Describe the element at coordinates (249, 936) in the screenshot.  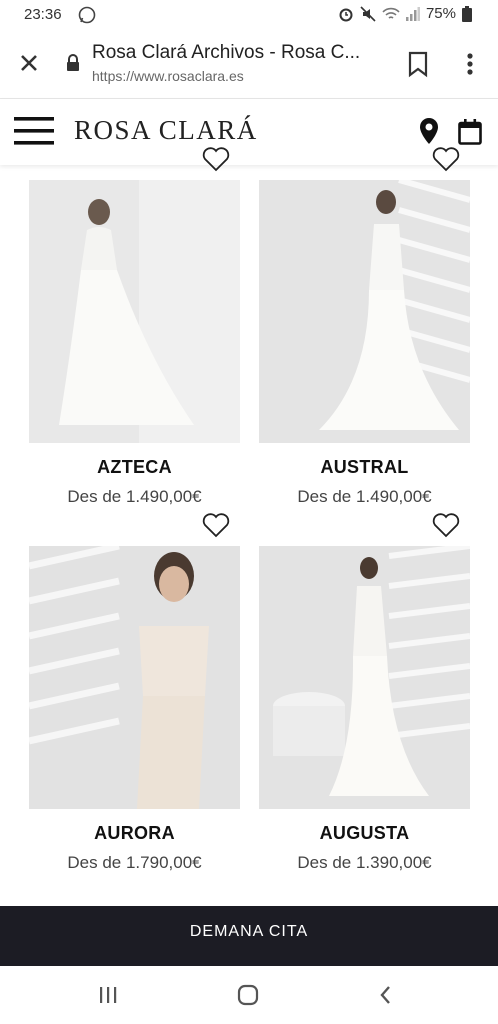
I see `book-appointment-button: DEMANA CITA` at that location.